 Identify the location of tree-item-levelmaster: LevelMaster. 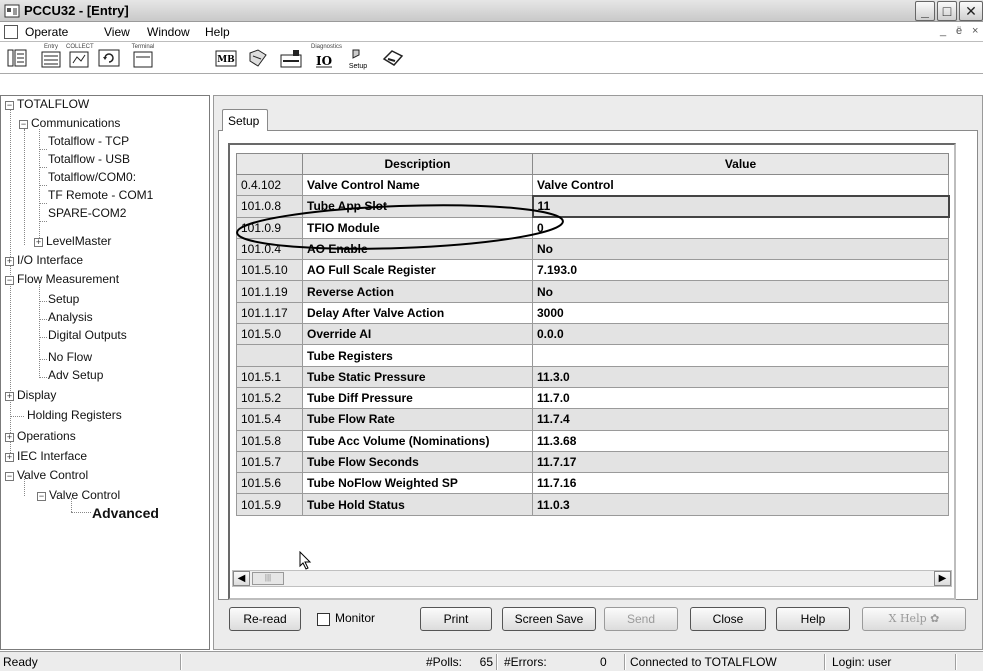
(78, 241).